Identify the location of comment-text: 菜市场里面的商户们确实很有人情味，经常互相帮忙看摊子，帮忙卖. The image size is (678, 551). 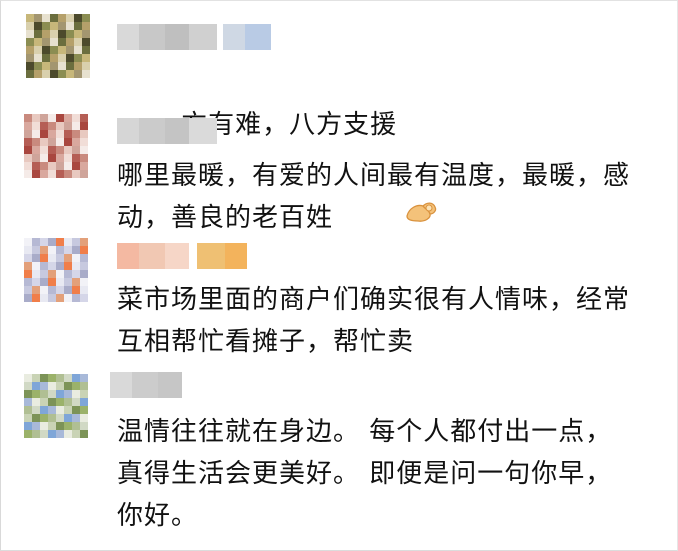
(374, 321).